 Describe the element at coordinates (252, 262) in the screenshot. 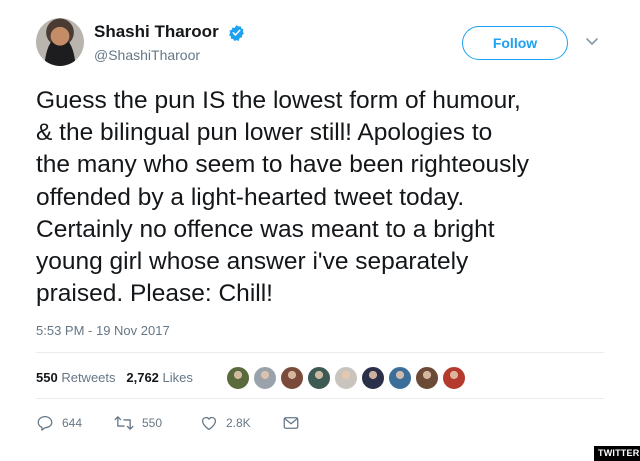

I see `tweet-text-line: young girl whose answer i've separately` at that location.